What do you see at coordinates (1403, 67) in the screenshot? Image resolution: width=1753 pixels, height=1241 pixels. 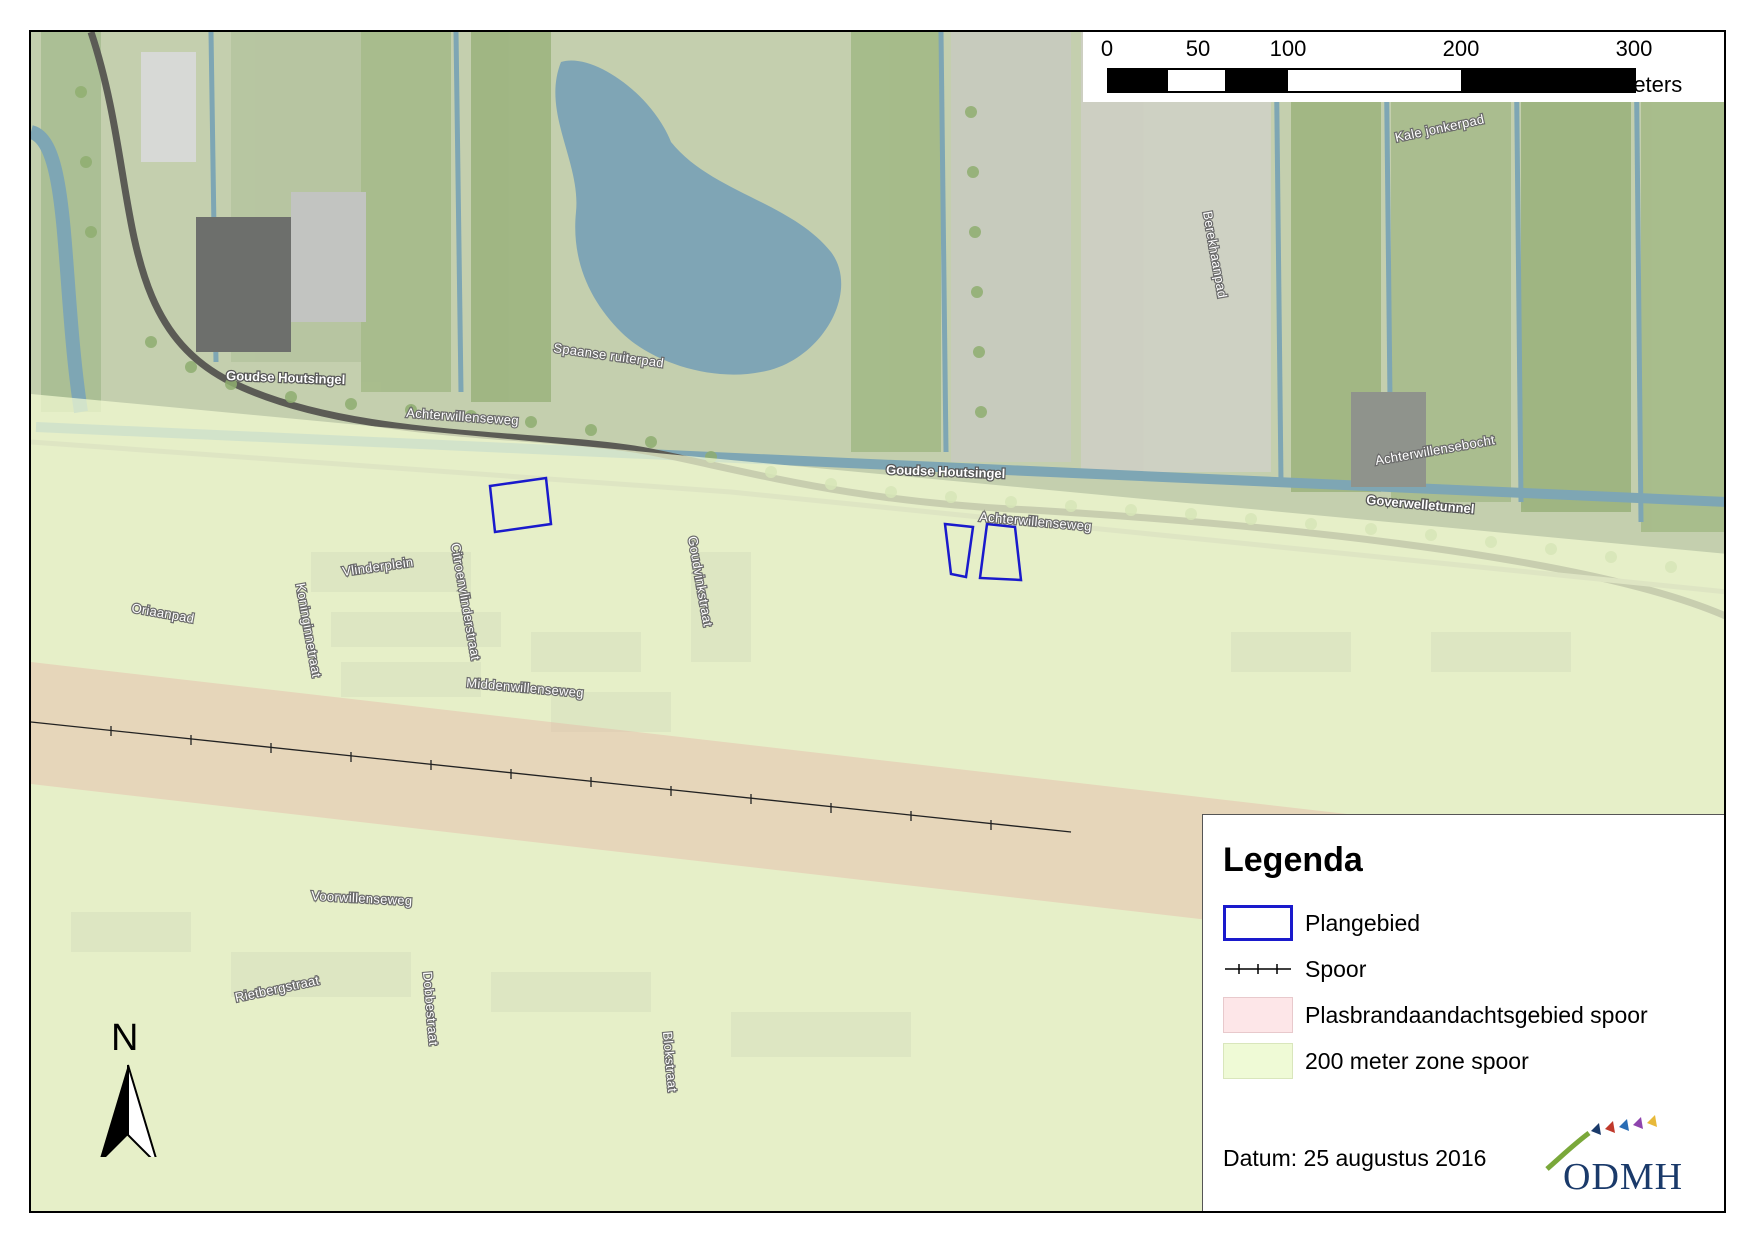 I see `scale-bar: 0 50 100 200 300 Meters` at bounding box center [1403, 67].